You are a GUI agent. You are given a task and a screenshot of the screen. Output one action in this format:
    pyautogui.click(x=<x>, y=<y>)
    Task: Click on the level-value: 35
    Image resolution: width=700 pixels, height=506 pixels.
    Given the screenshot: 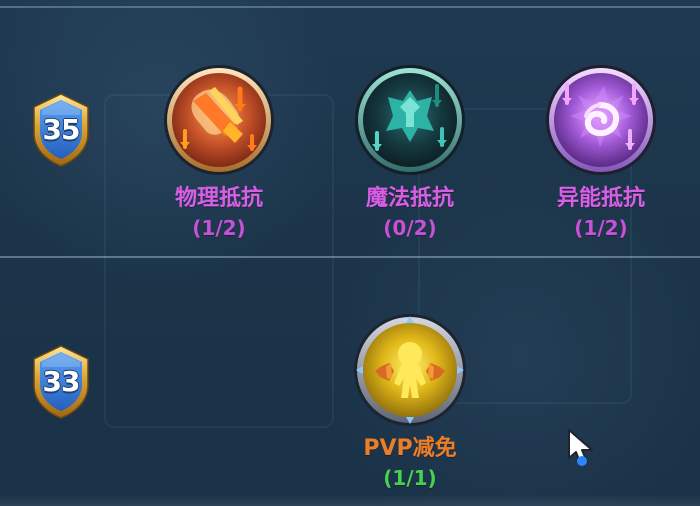 What is the action you would take?
    pyautogui.click(x=61, y=129)
    